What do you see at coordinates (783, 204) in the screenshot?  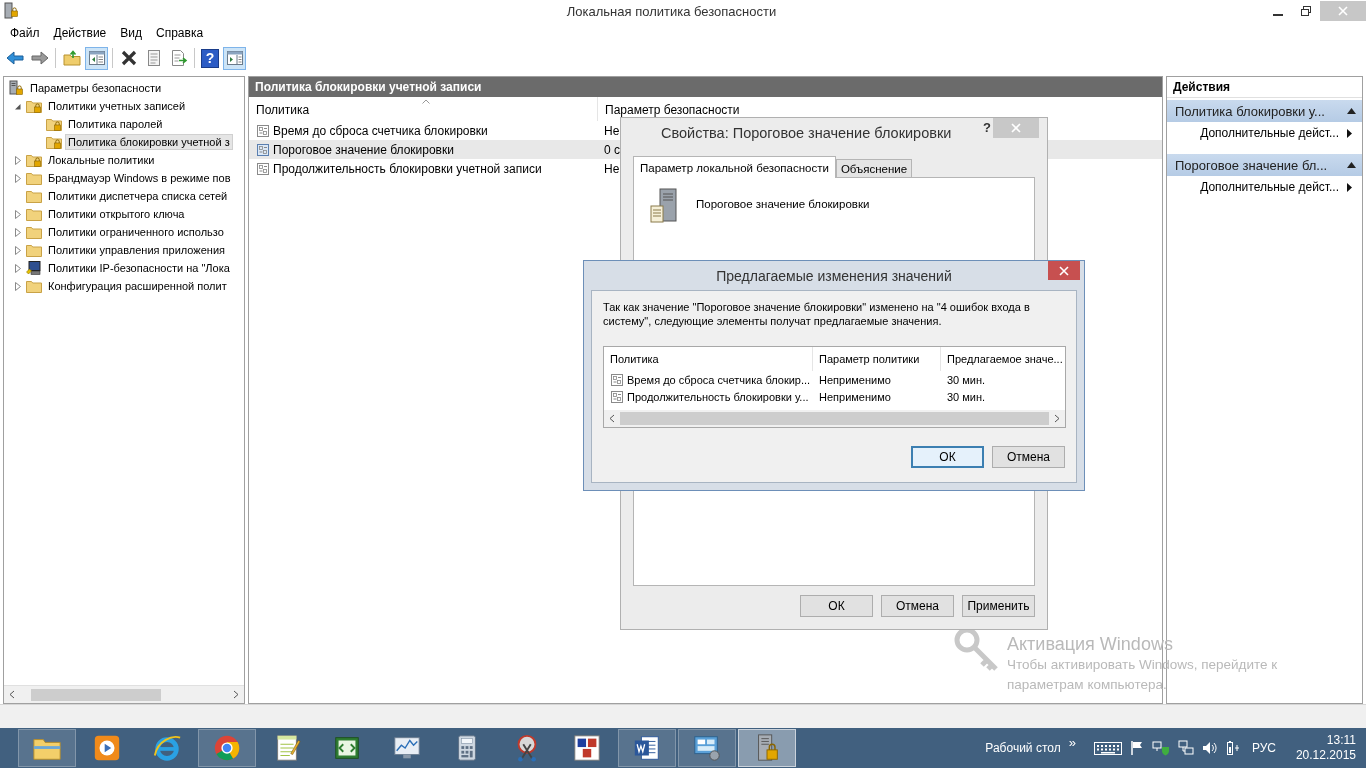 I see `setting-name: Пороговое значение блокировки` at bounding box center [783, 204].